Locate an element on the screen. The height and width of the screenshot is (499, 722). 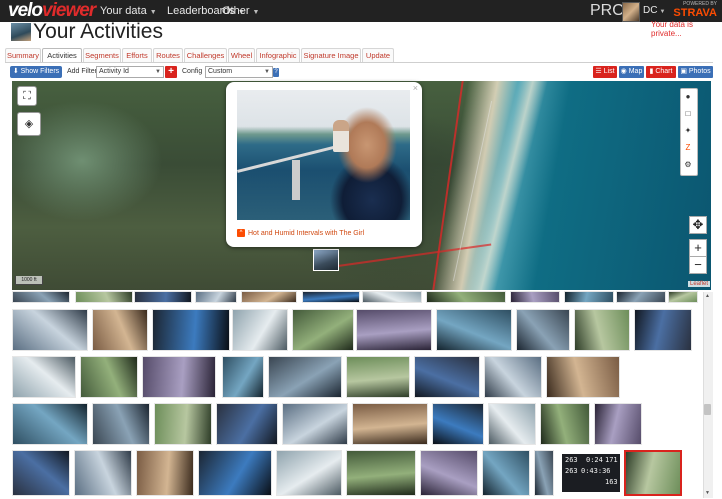
popup-photo is located at coordinates (323, 155).